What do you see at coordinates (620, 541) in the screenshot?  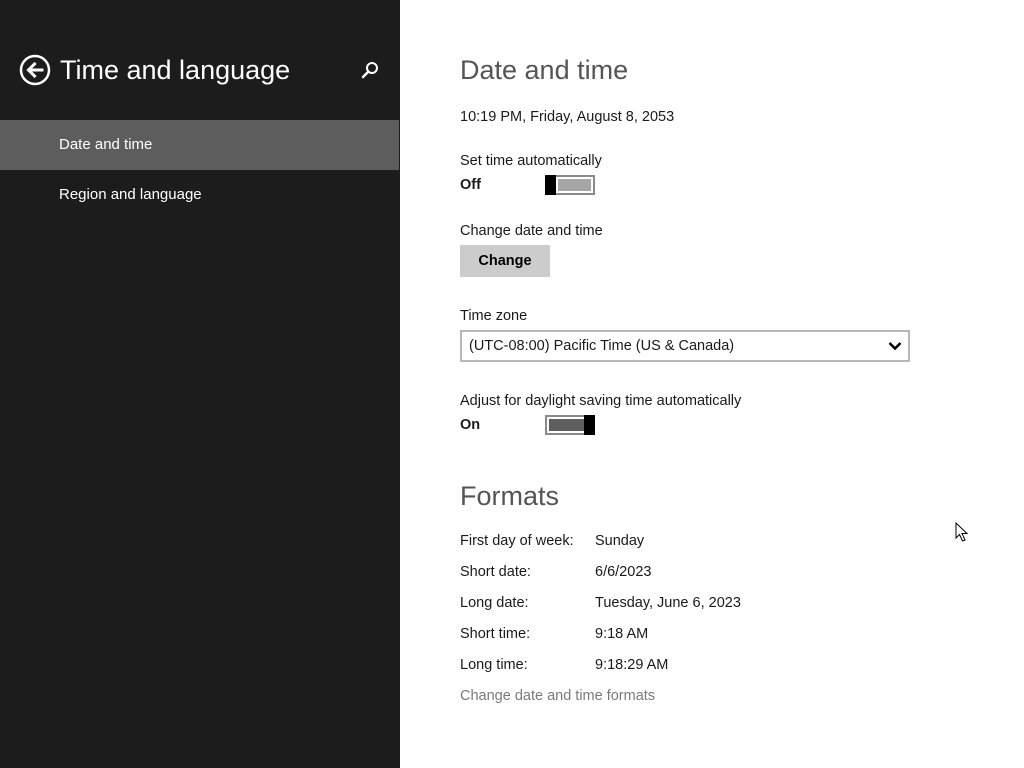 I see `format-value-first-day: Sunday` at bounding box center [620, 541].